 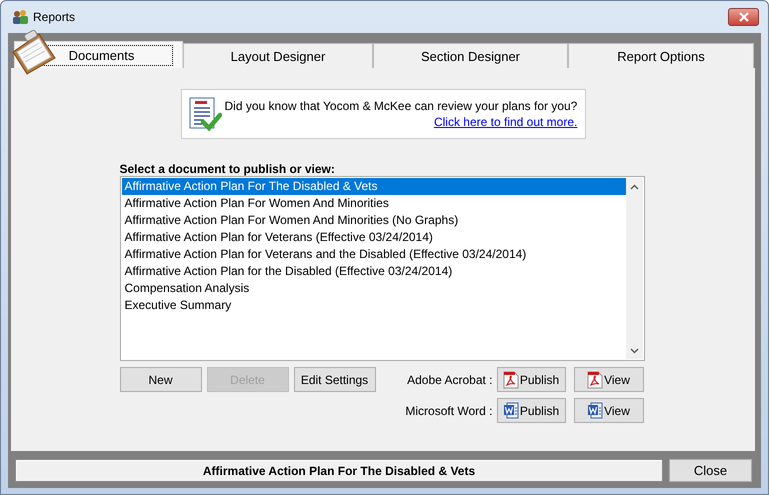 I want to click on new-button: New, so click(x=161, y=379).